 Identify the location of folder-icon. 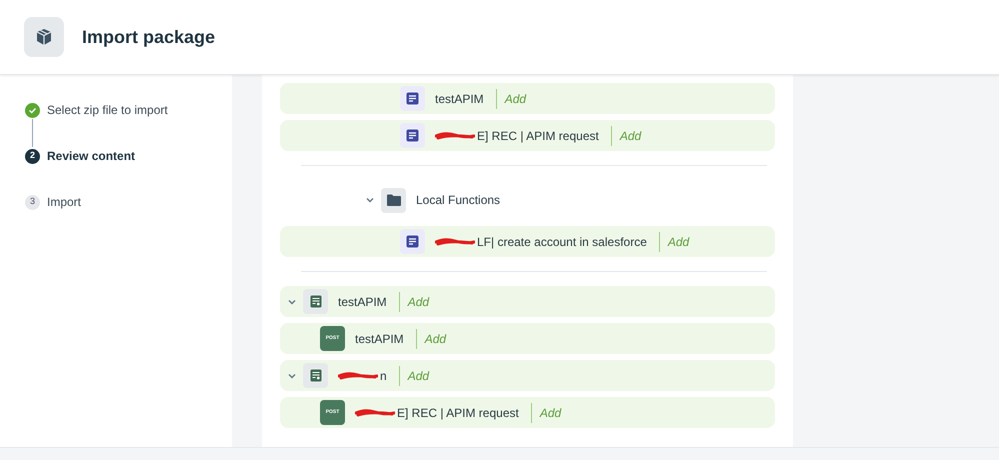
(393, 200).